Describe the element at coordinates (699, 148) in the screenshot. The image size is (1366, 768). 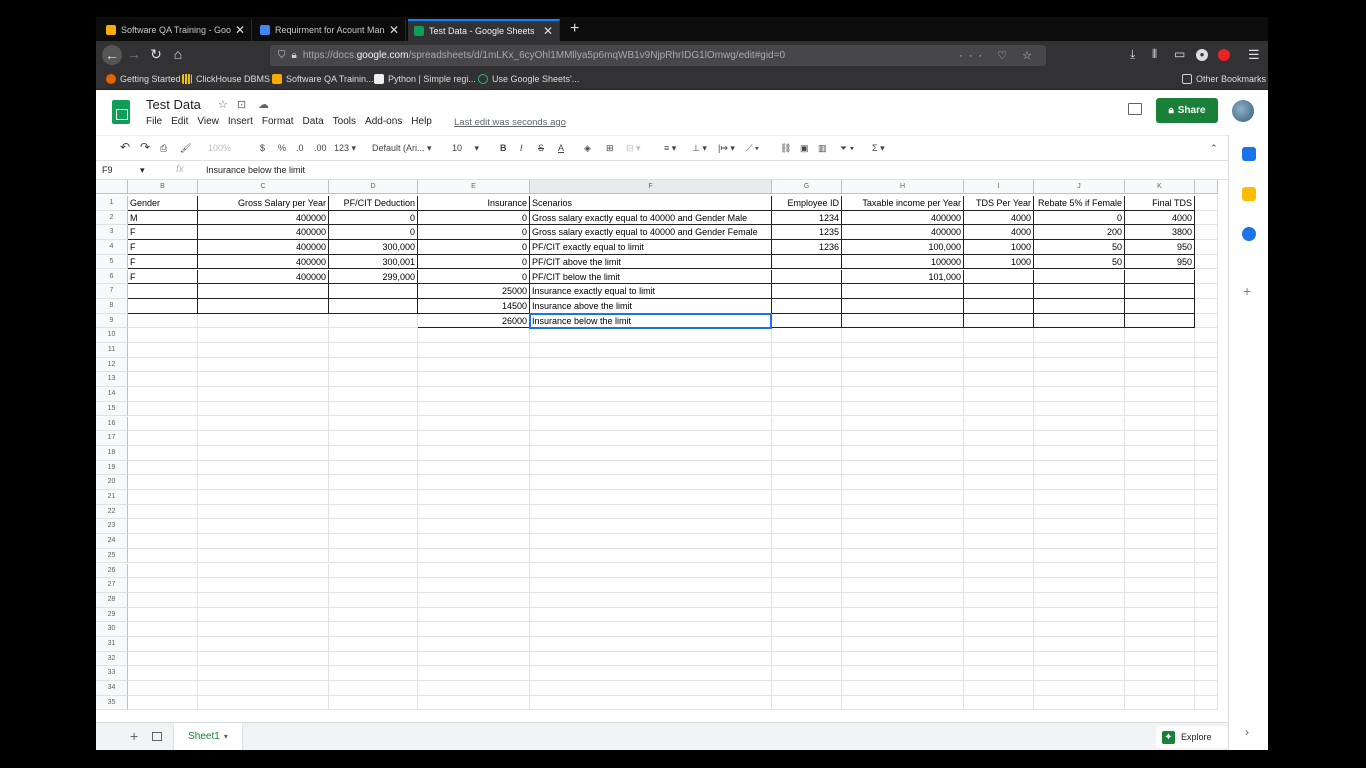
I see `vertical-align-icon: ⊥ ▾` at that location.